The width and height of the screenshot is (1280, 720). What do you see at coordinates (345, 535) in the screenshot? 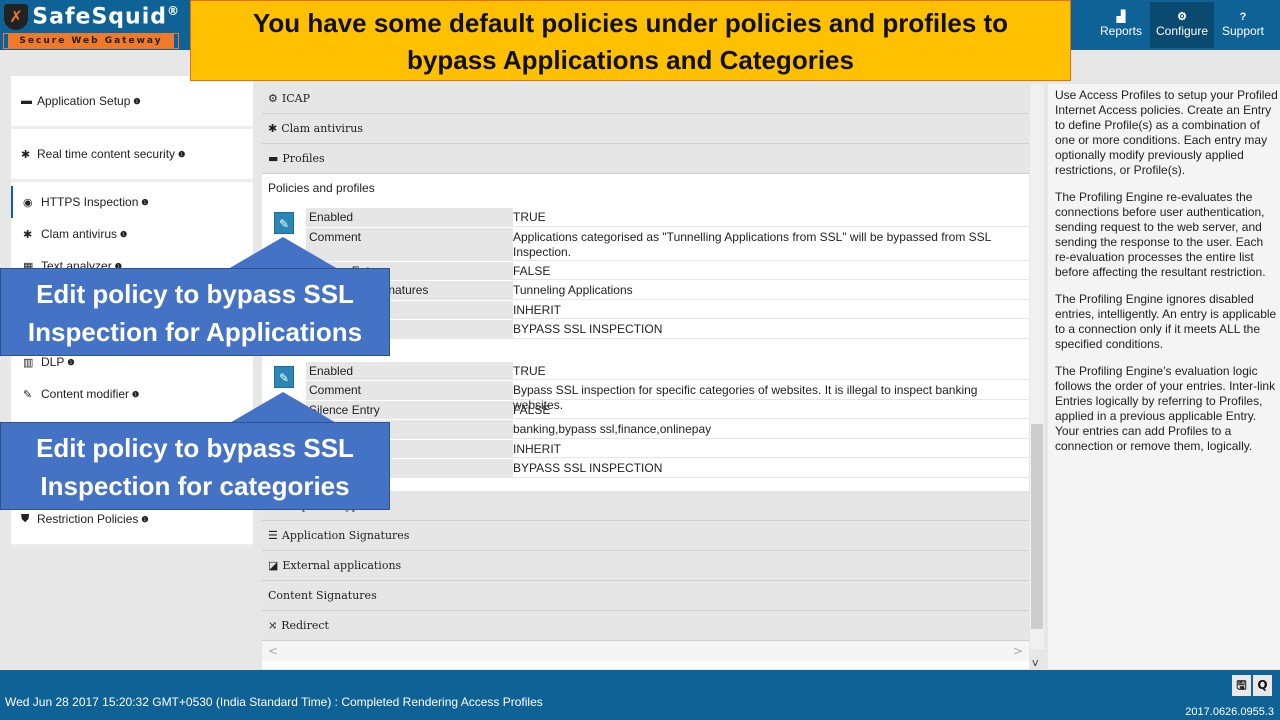
I see `section-label: Application Signatures` at bounding box center [345, 535].